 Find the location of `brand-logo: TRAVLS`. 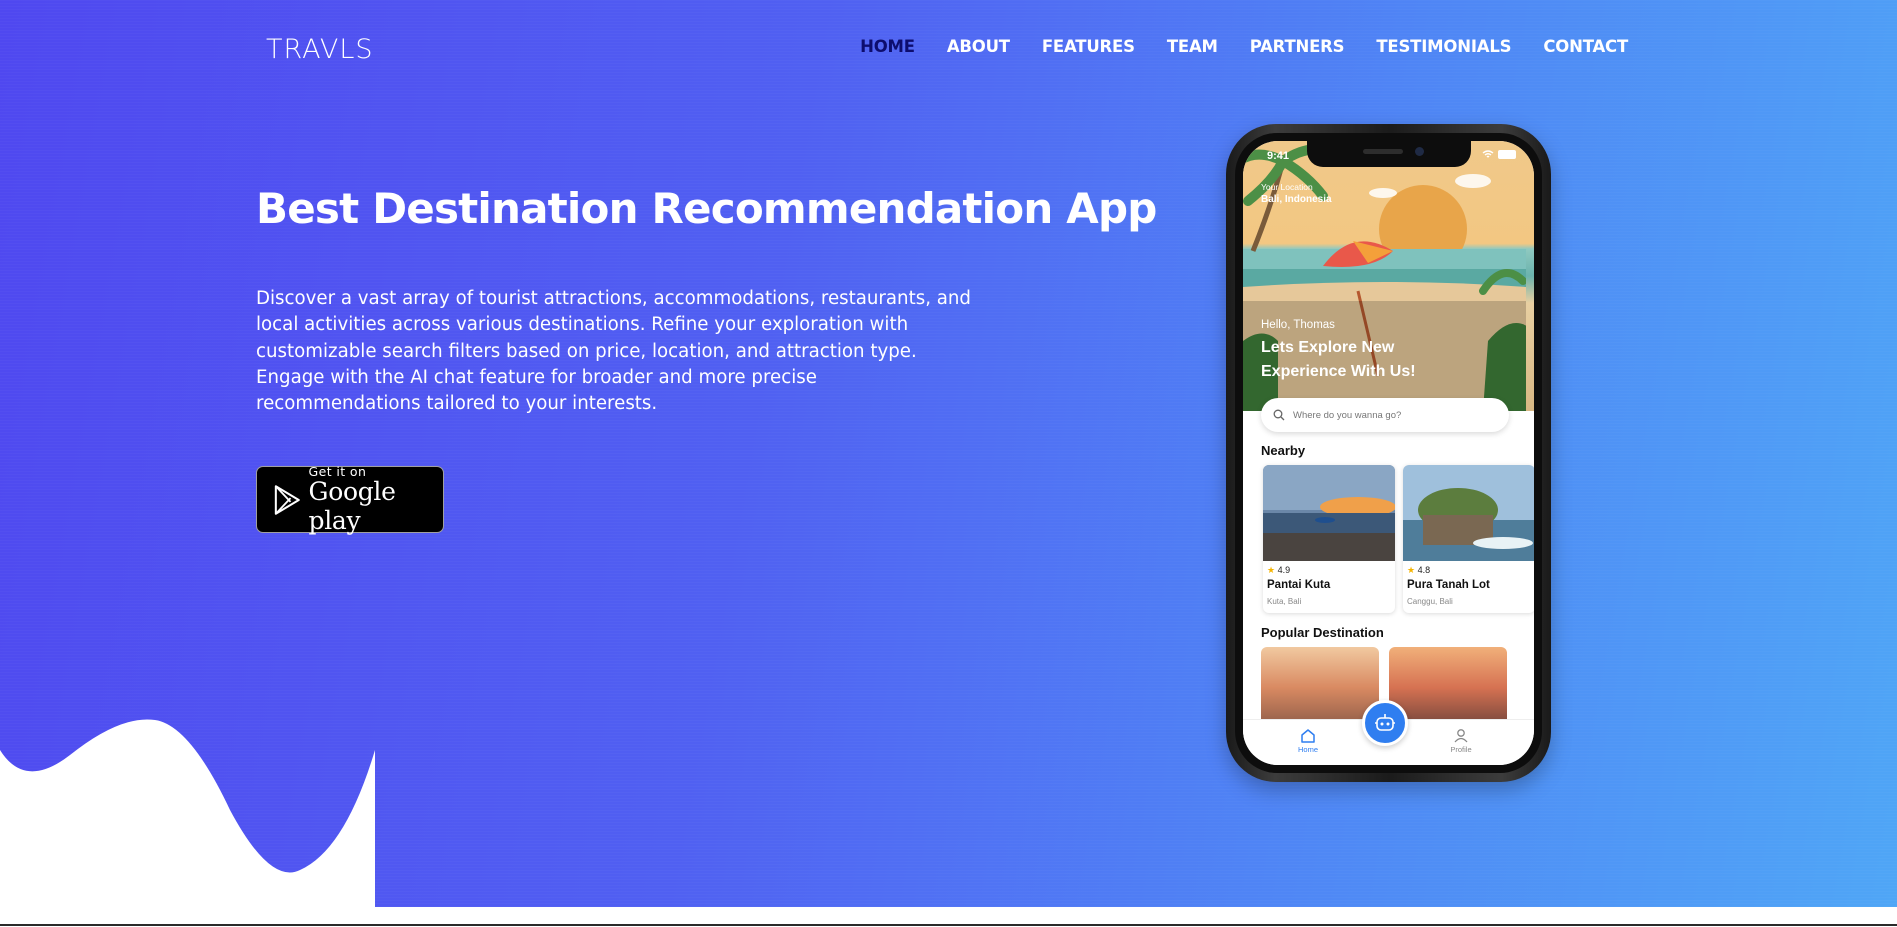

brand-logo: TRAVLS is located at coordinates (320, 49).